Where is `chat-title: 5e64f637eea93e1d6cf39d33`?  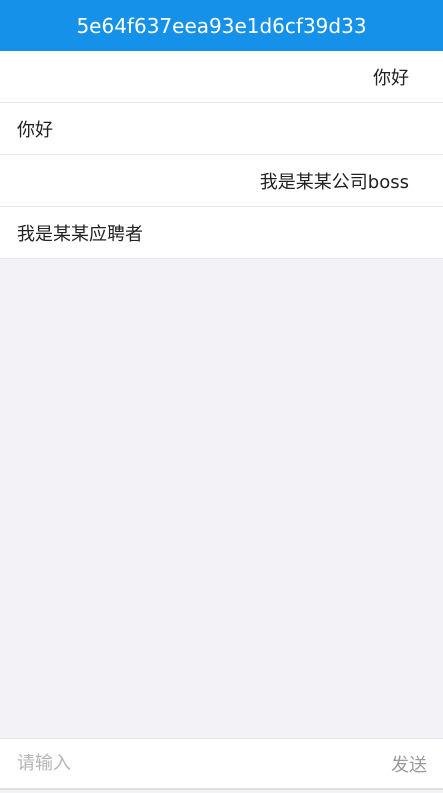 chat-title: 5e64f637eea93e1d6cf39d33 is located at coordinates (221, 25).